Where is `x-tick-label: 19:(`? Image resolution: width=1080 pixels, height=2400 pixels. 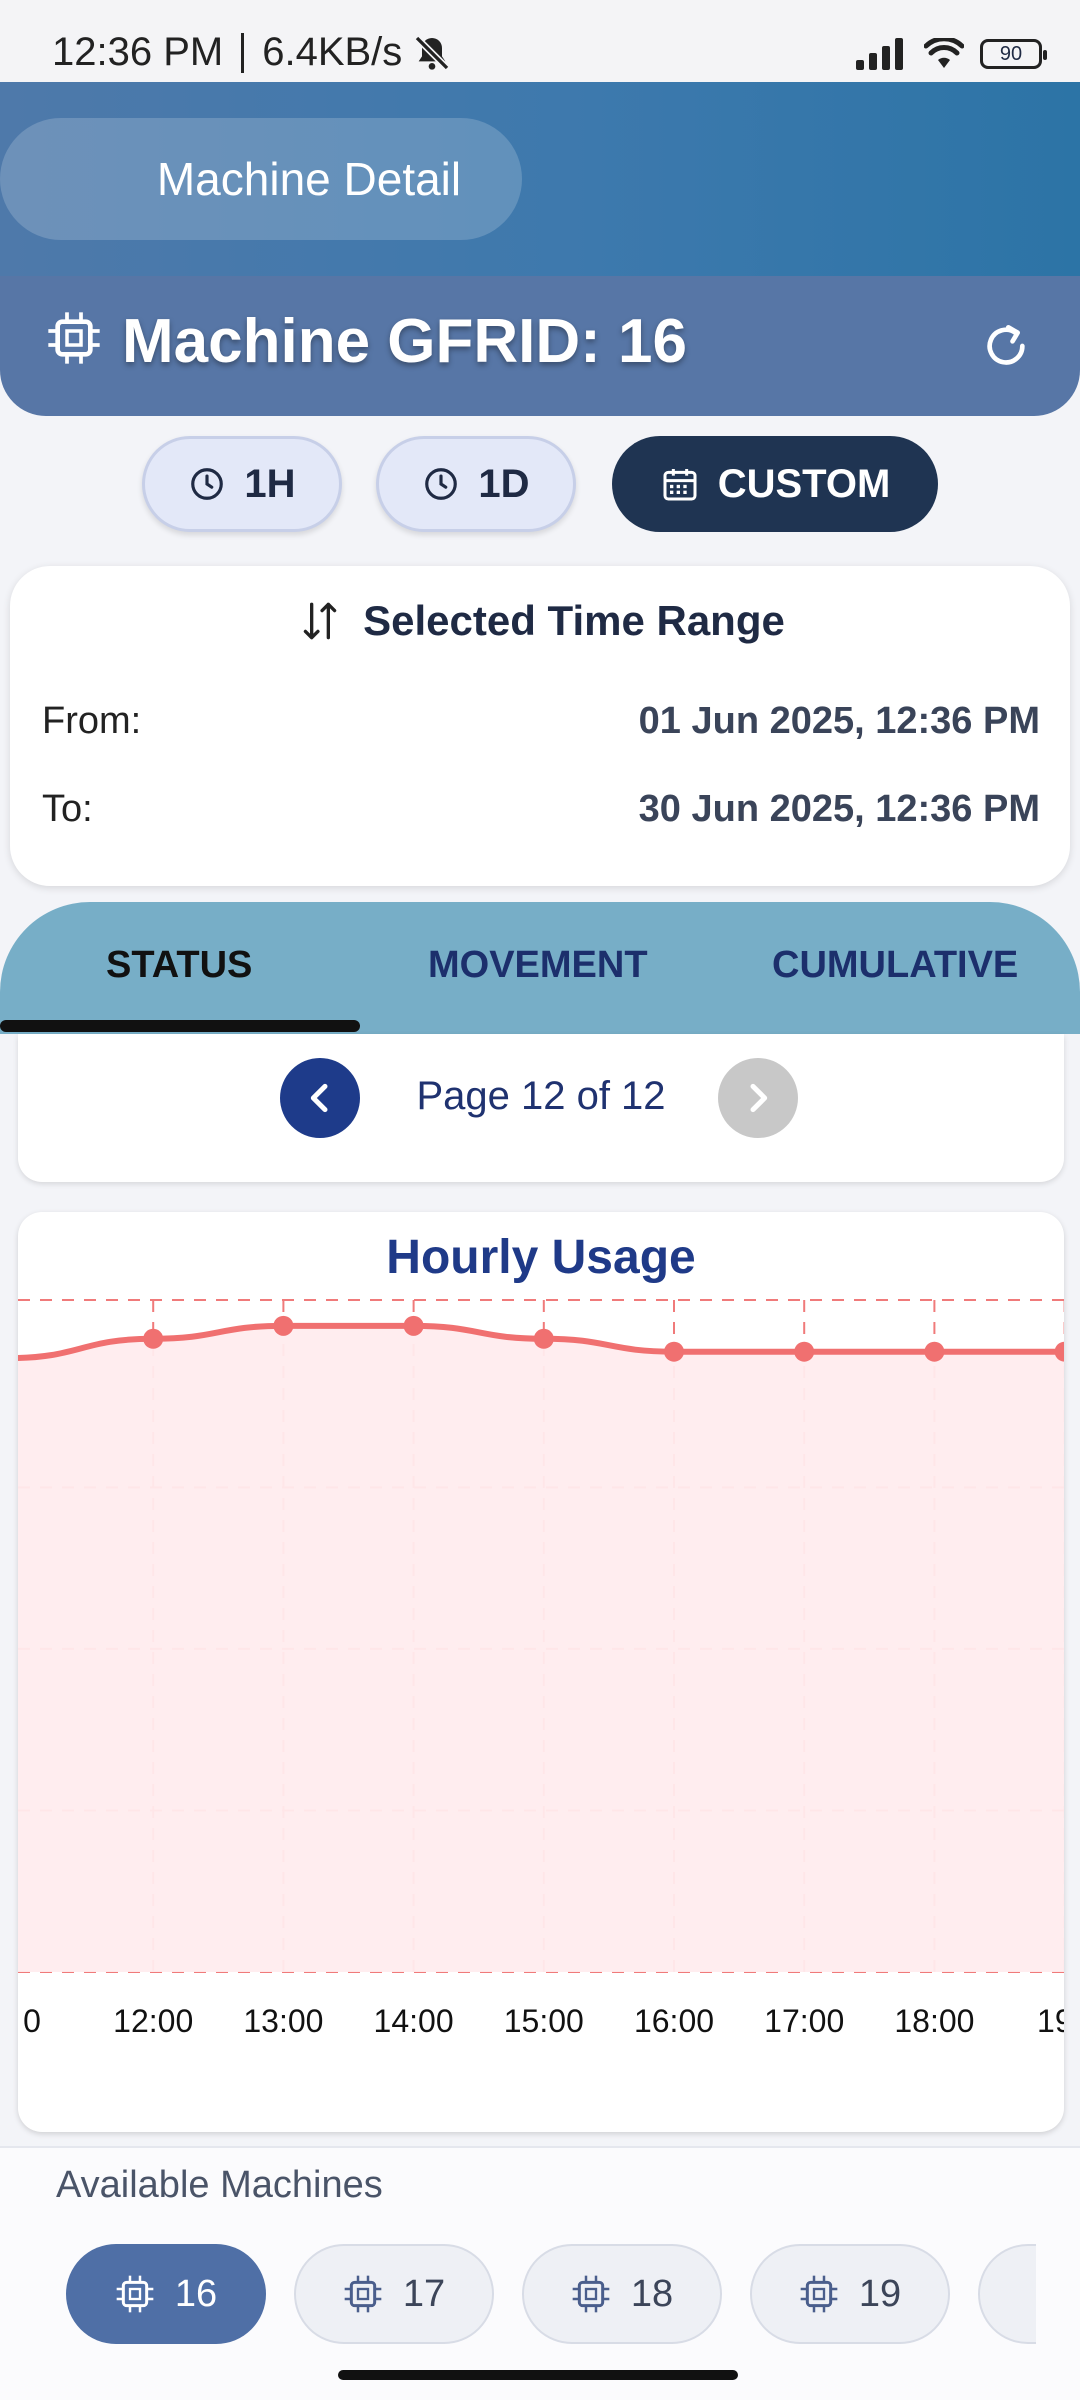 x-tick-label: 19:( is located at coordinates (1050, 2021).